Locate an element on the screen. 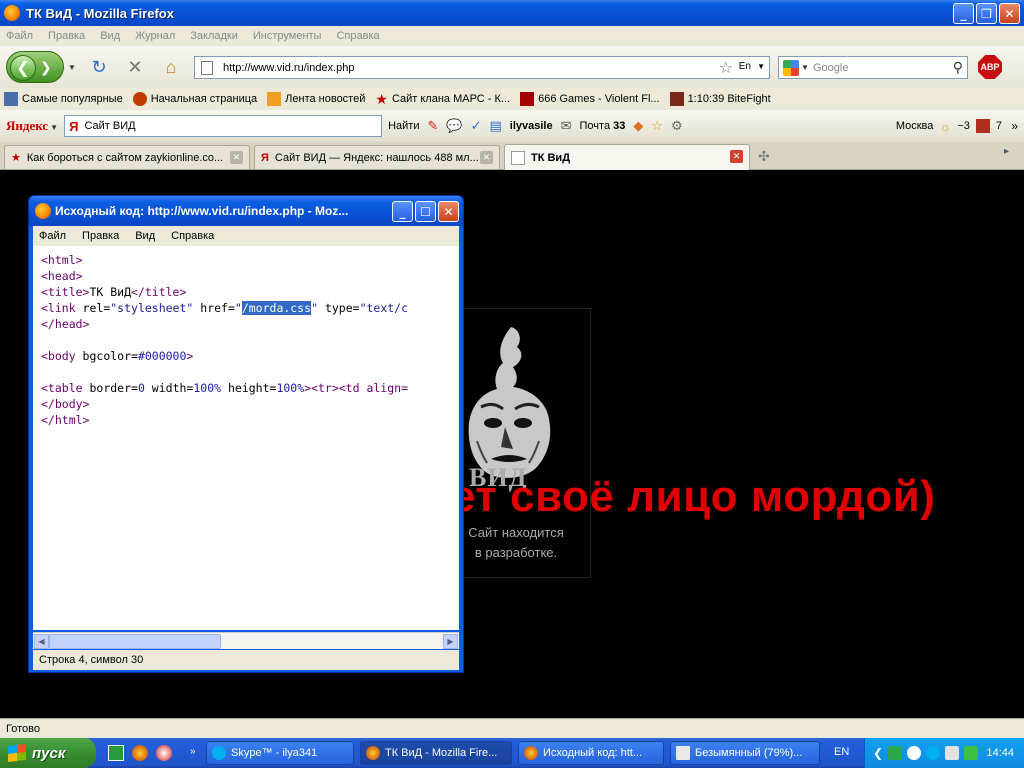 The image size is (1024, 768). forward-button: ❯ is located at coordinates (46, 67).